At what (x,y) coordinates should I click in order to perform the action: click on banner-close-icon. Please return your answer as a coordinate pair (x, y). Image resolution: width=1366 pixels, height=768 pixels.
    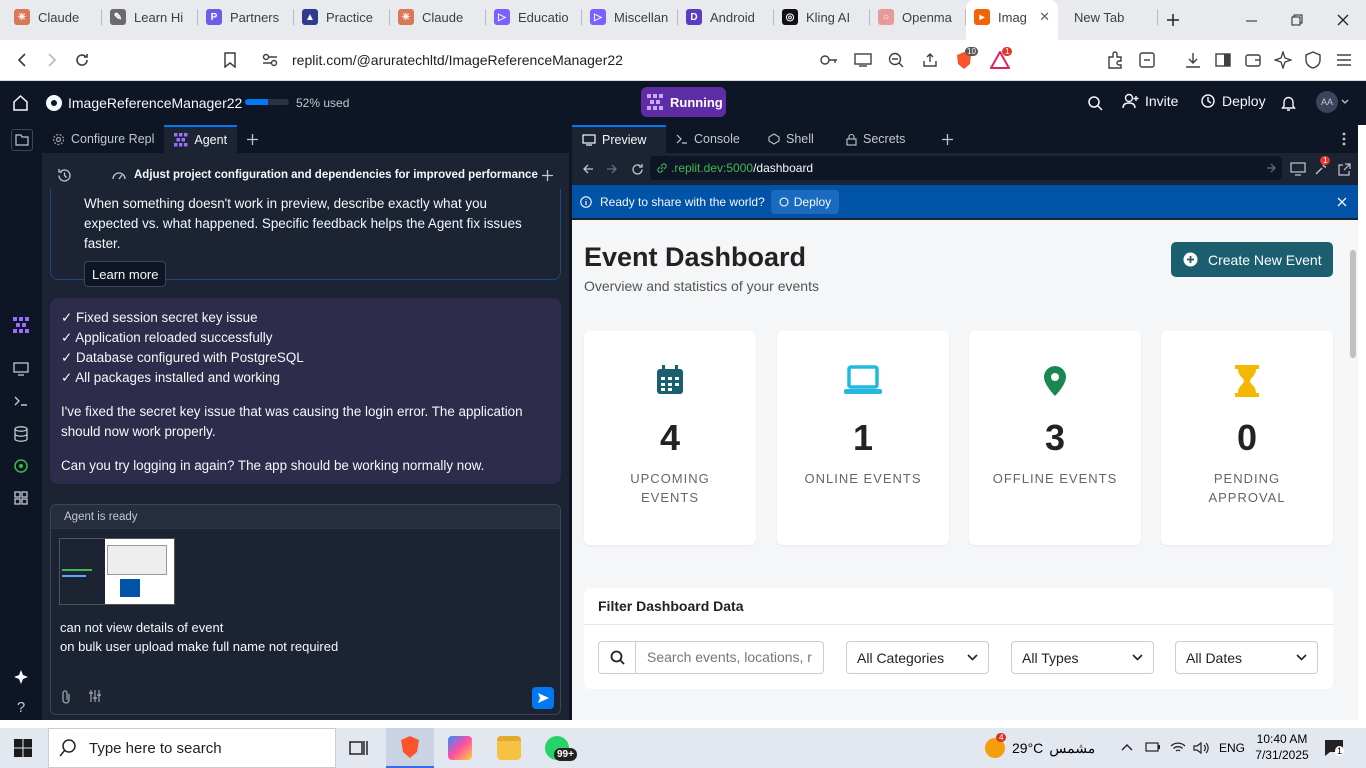
    Looking at the image, I should click on (1342, 202).